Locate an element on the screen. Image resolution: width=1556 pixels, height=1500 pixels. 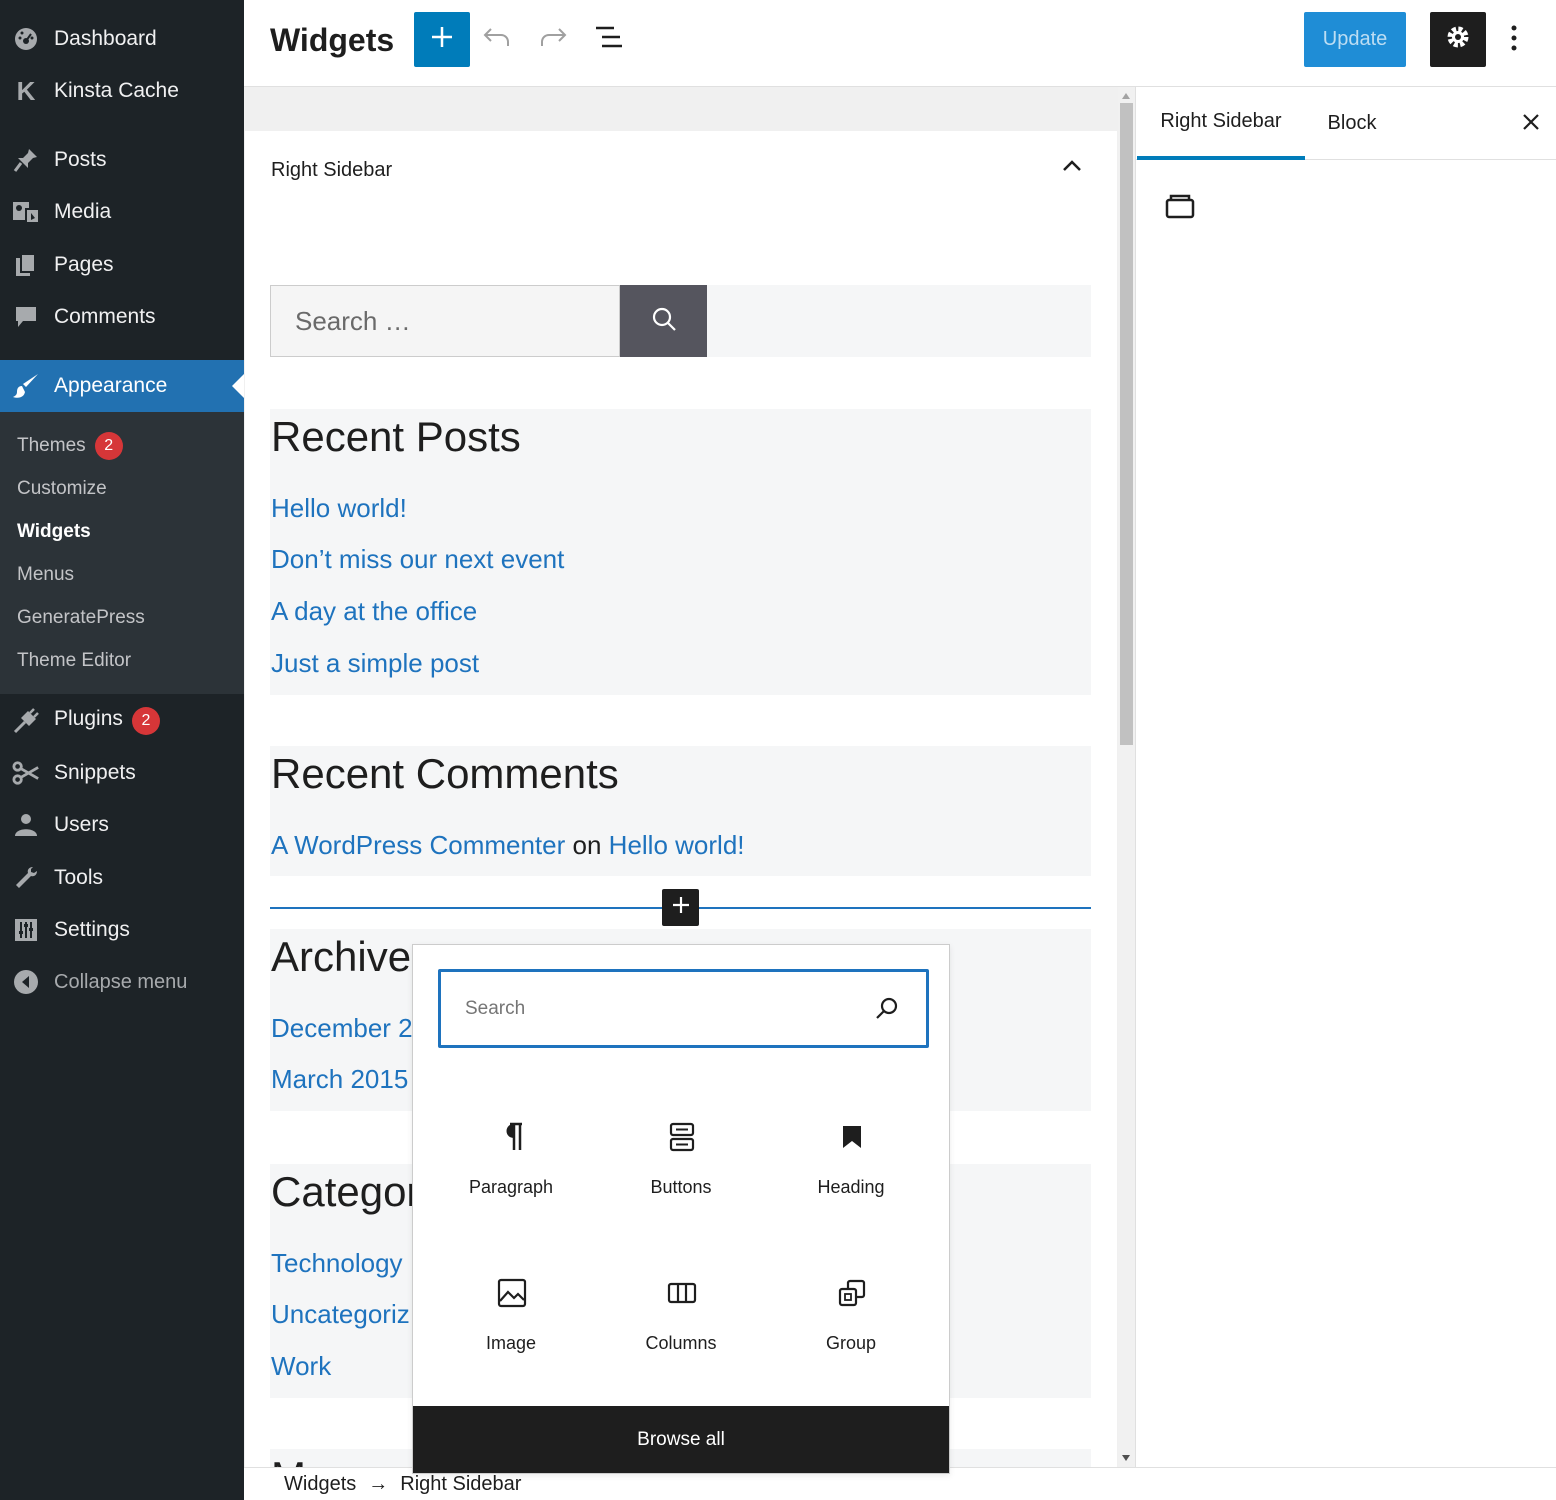
submenu-item-generatepress: GeneratePress is located at coordinates (81, 618).